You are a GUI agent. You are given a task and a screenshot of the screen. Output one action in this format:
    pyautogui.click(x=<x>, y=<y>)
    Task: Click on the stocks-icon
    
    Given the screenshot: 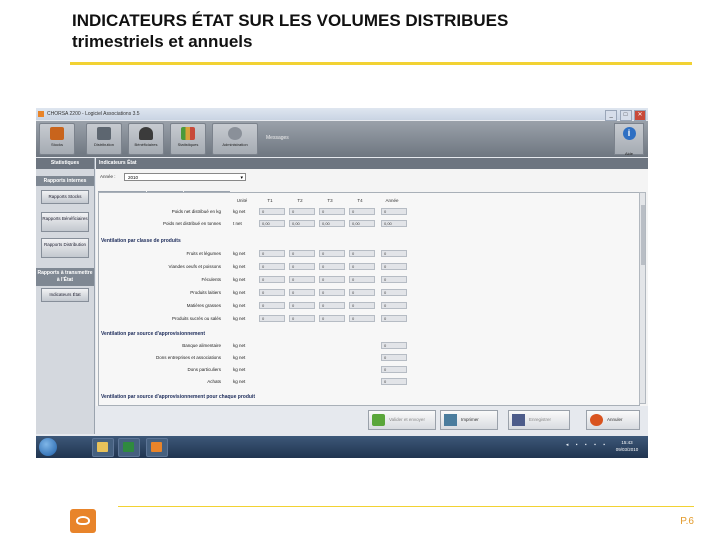 What is the action you would take?
    pyautogui.click(x=57, y=133)
    